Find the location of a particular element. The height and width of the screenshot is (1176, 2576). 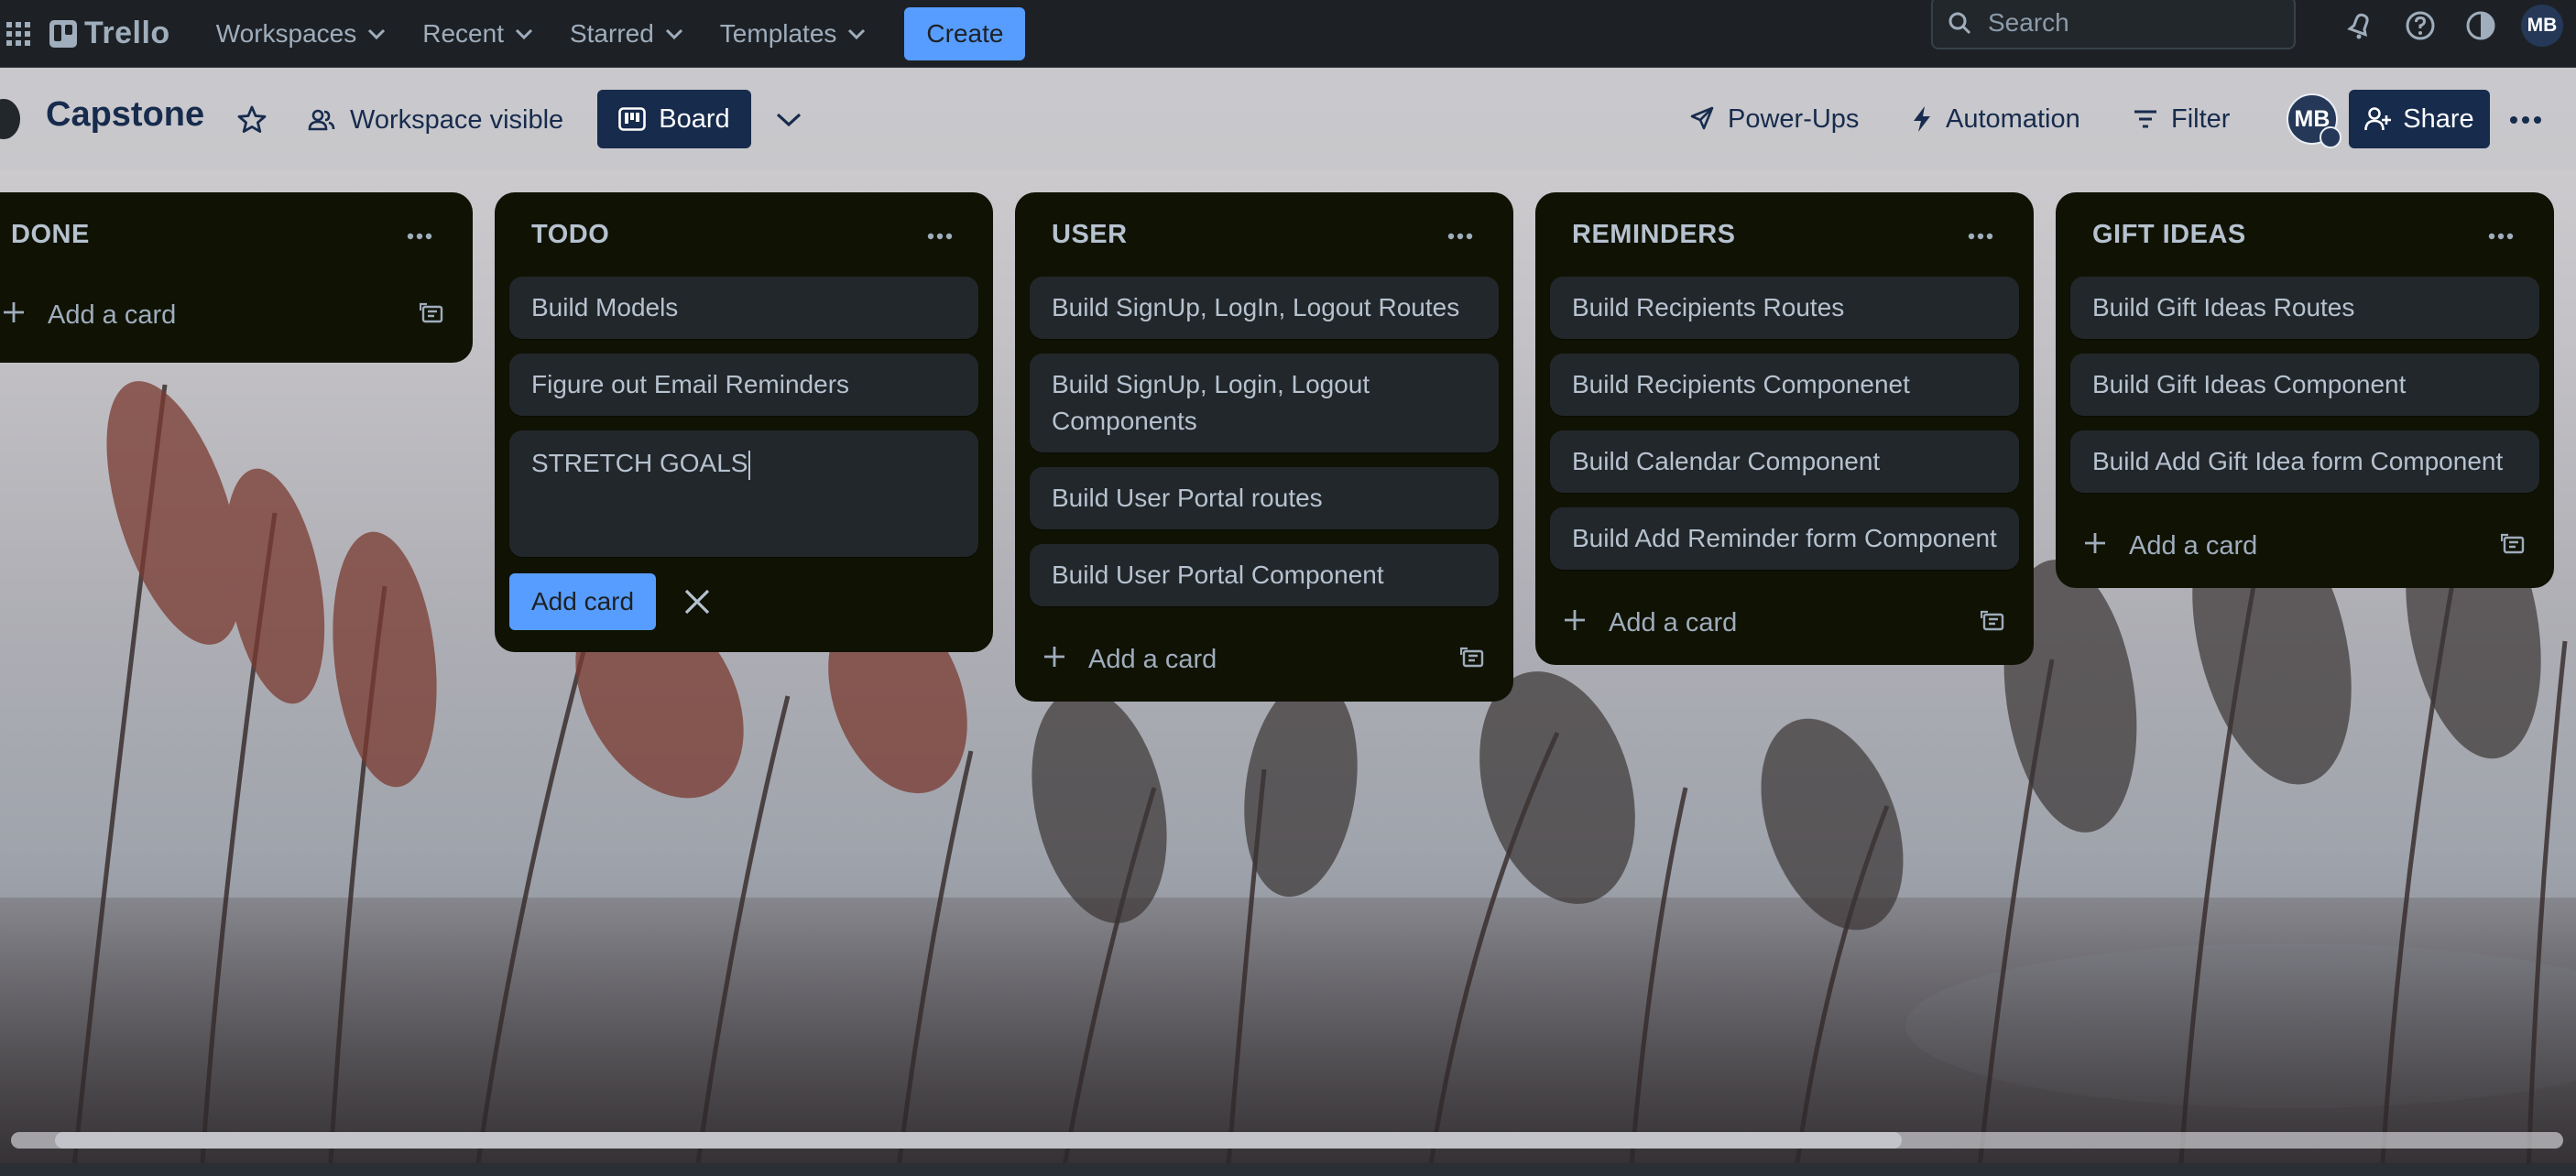

card: Build SignUp, LogIn, Logout Routes is located at coordinates (1265, 308).